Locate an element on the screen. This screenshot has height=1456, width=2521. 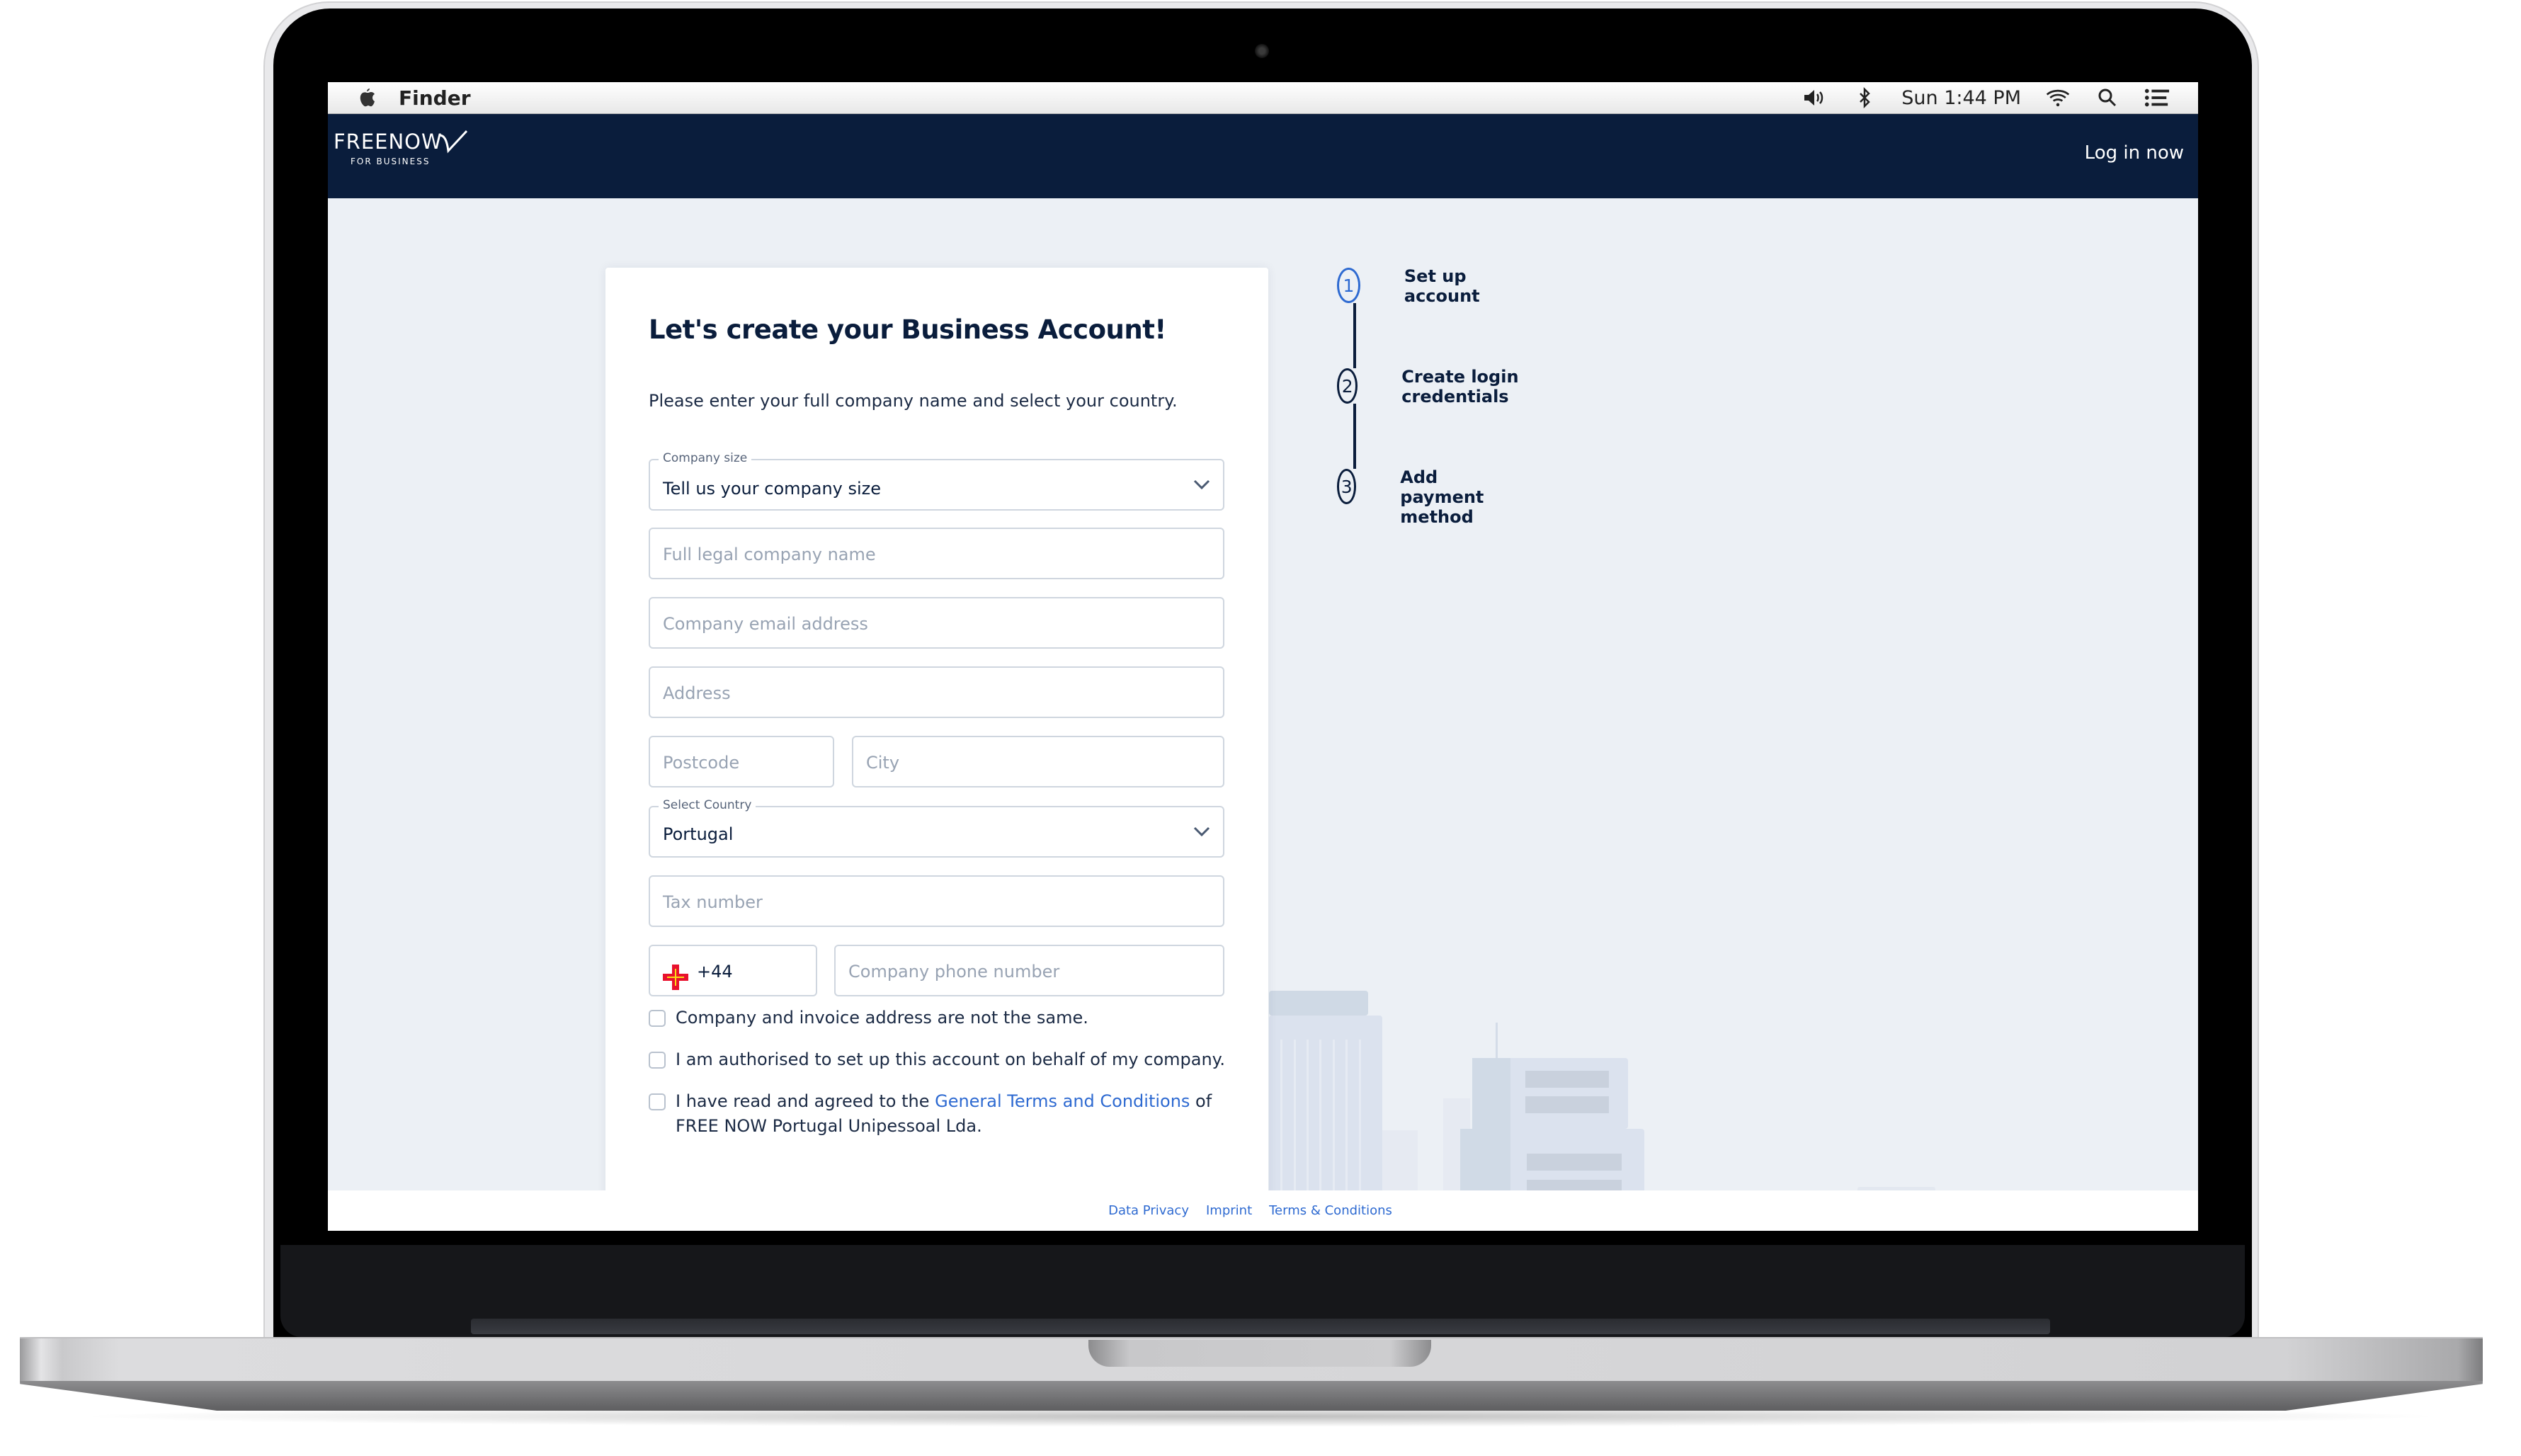
company-name-placeholder: Full legal company name is located at coordinates (770, 555).